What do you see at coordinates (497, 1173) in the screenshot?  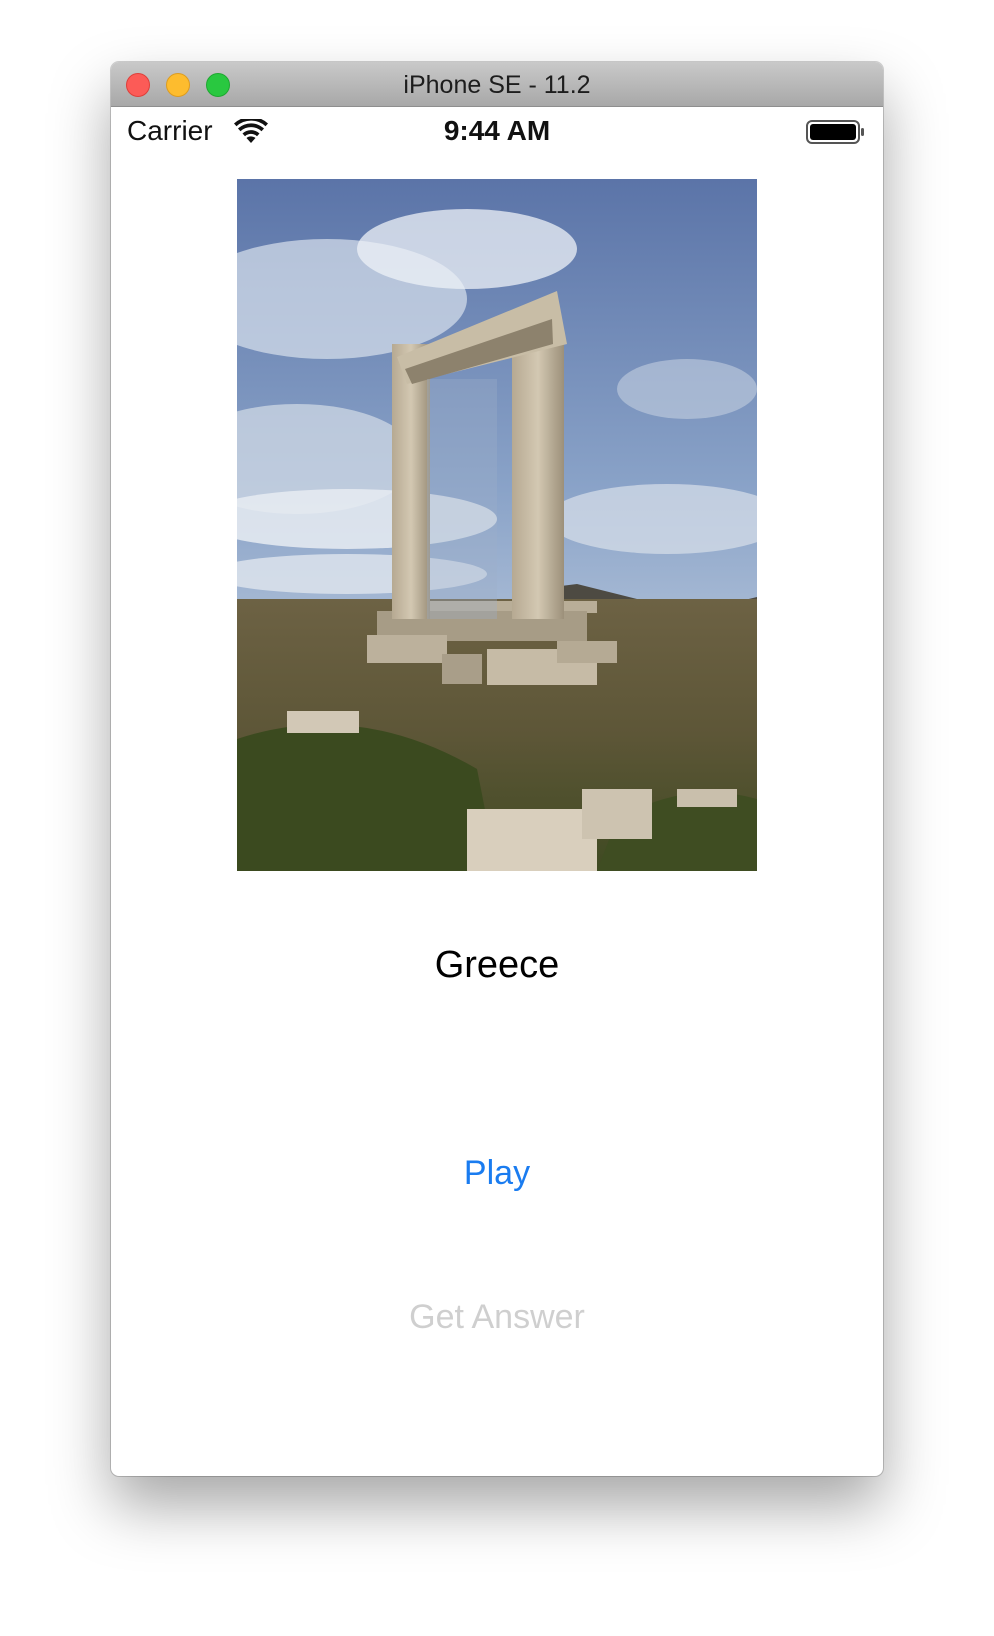 I see `play-button: Play` at bounding box center [497, 1173].